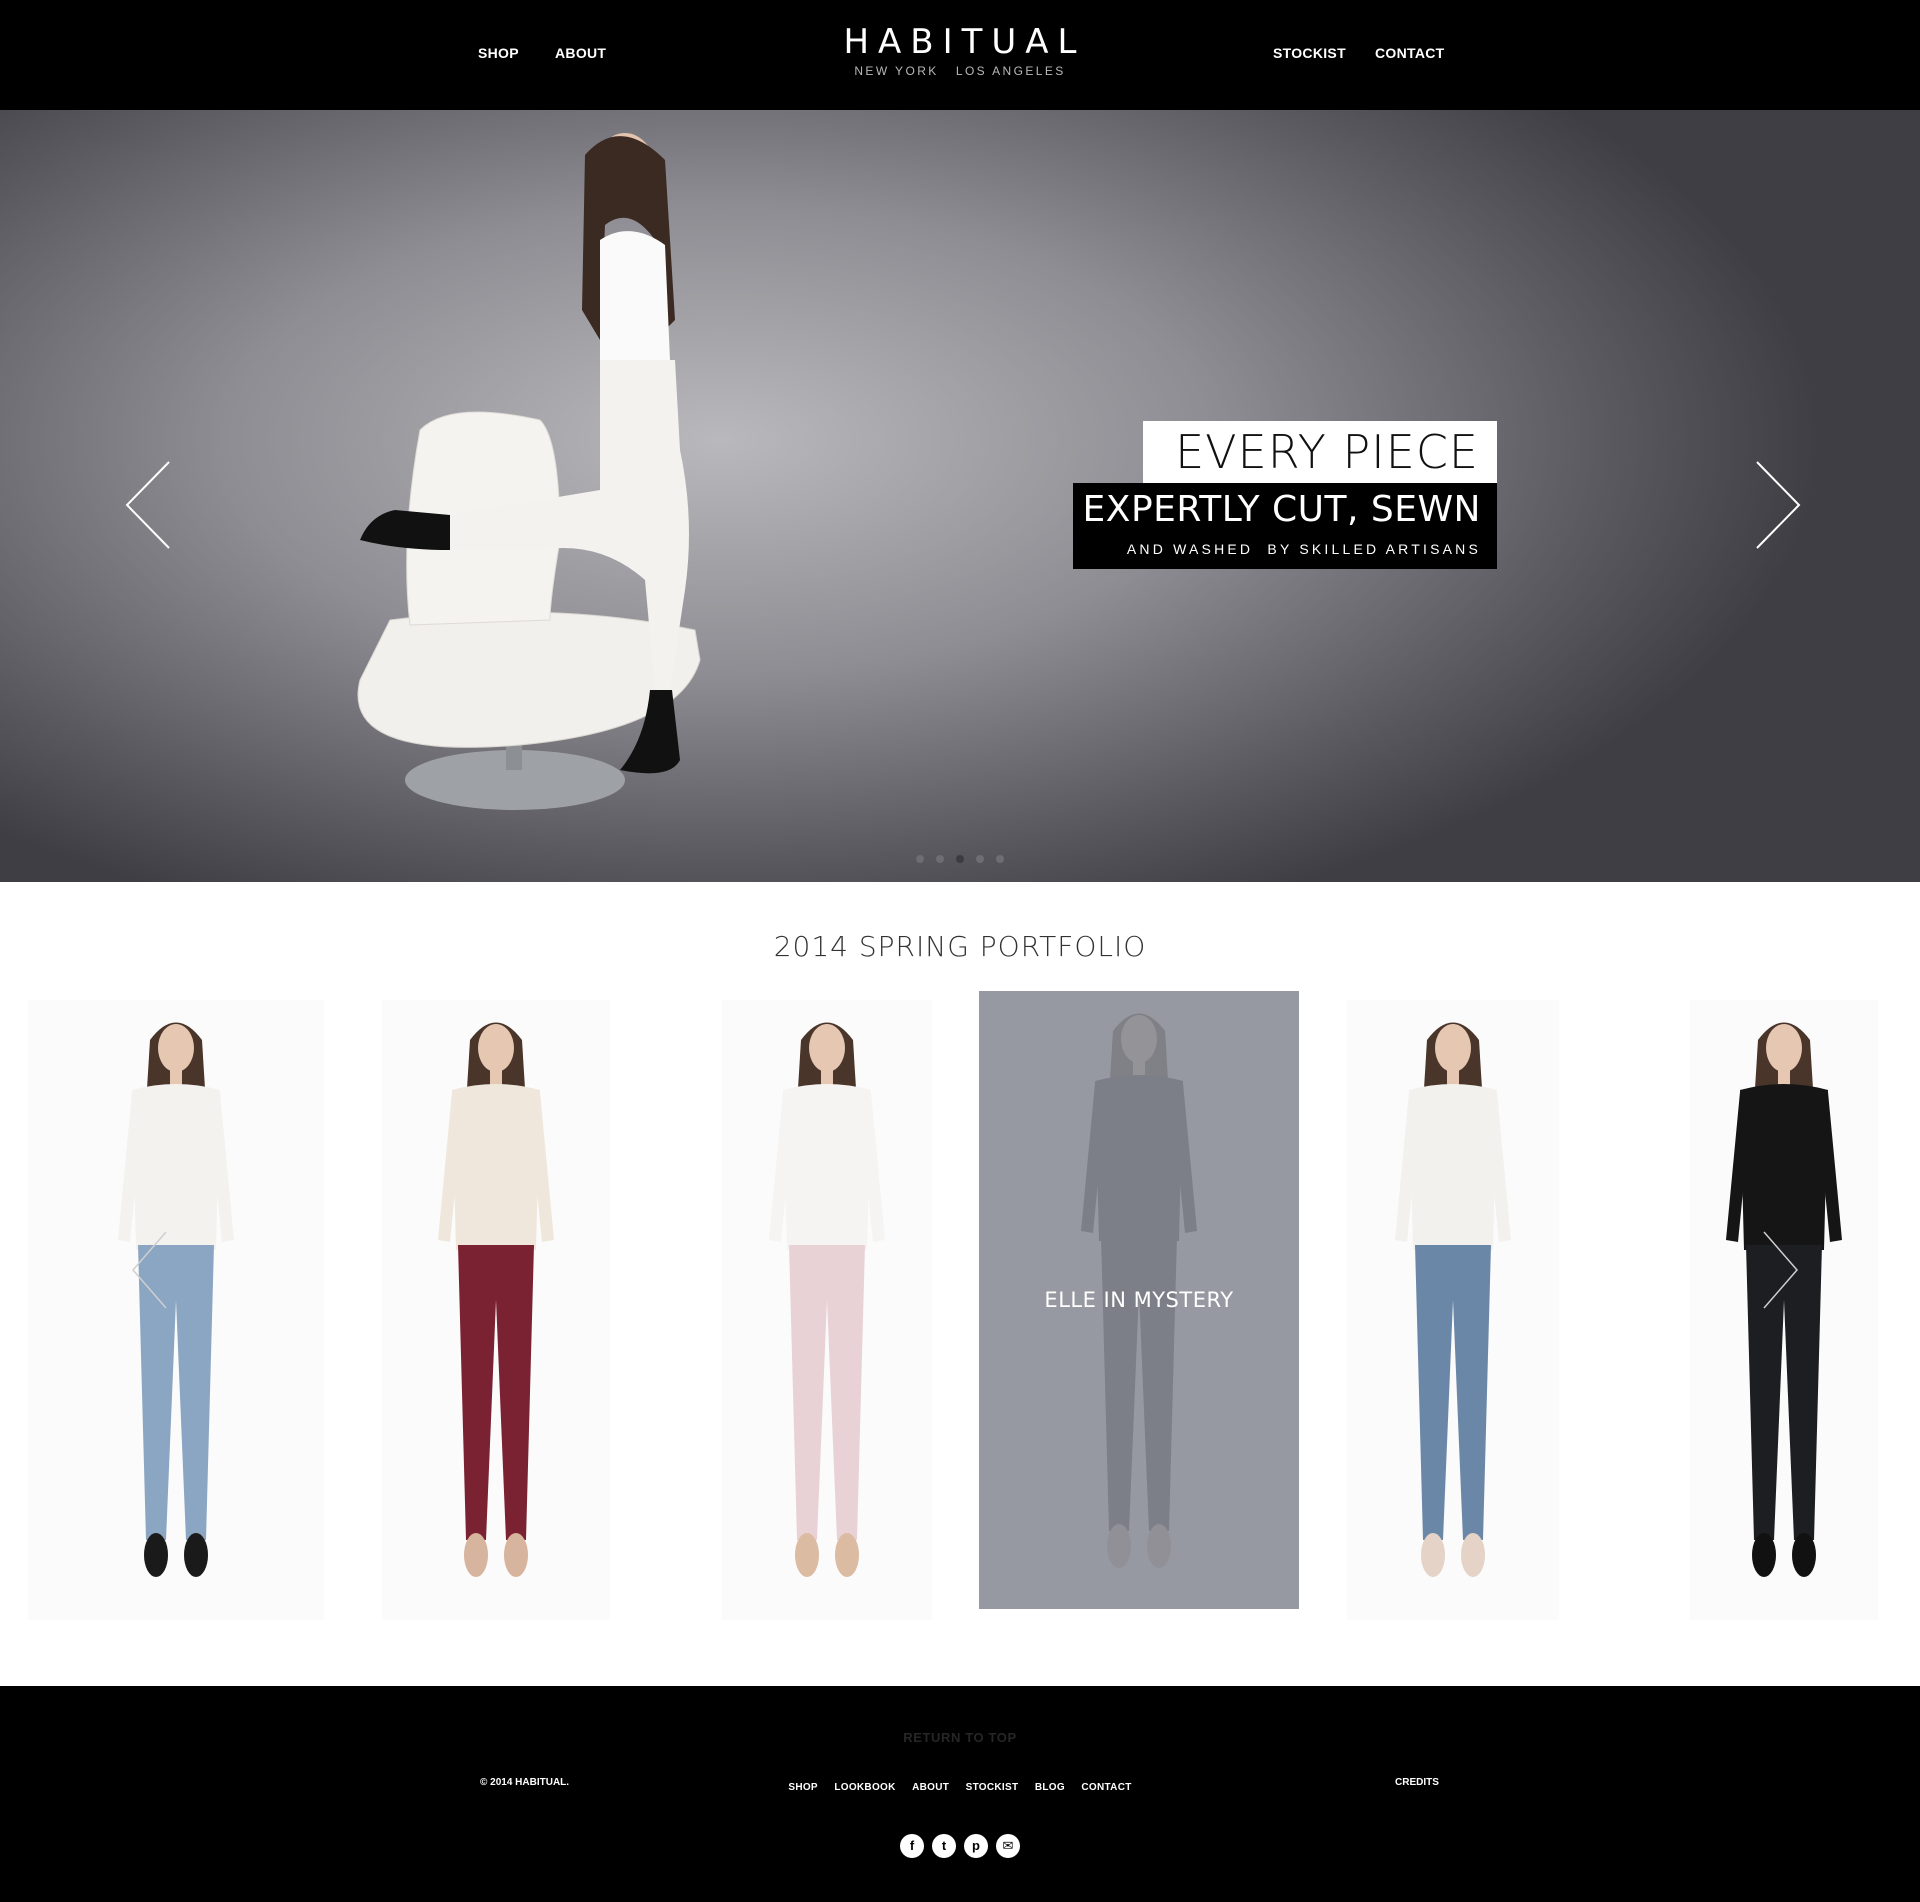 This screenshot has width=1920, height=1902. I want to click on nav-contact: CONTACT, so click(1410, 53).